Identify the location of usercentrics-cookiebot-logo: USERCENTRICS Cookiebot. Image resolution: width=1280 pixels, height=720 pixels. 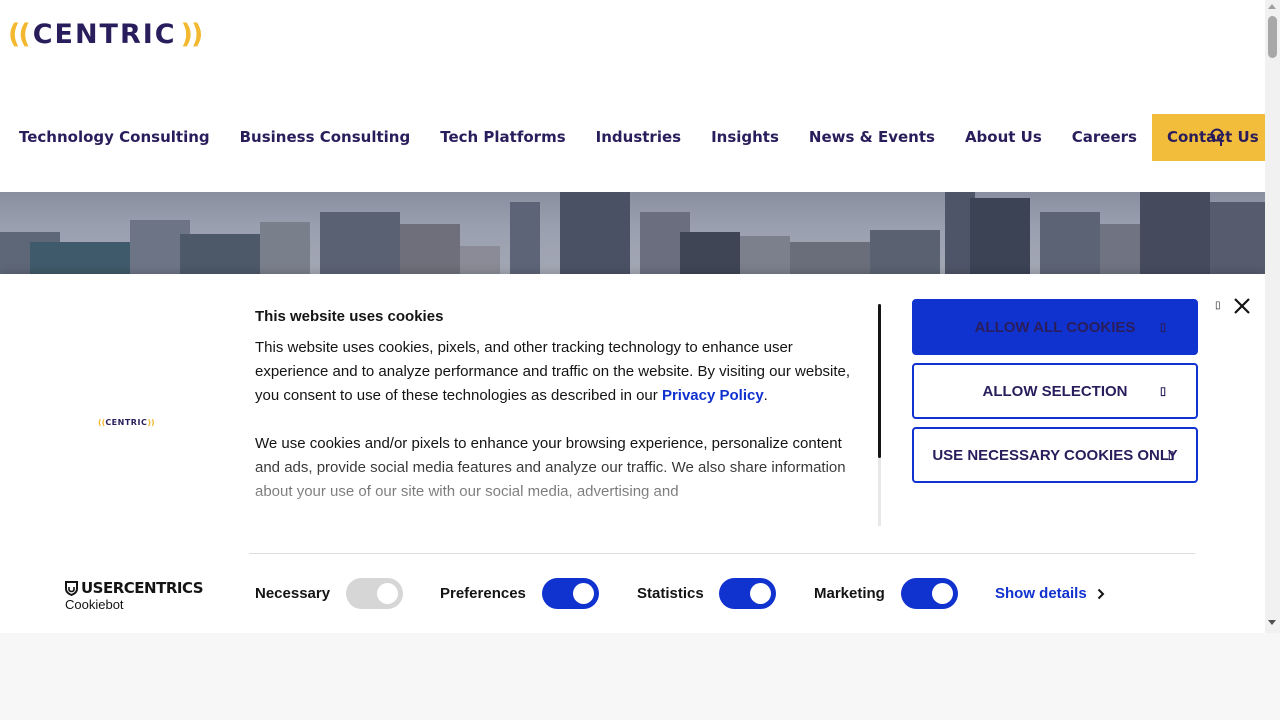
(134, 595).